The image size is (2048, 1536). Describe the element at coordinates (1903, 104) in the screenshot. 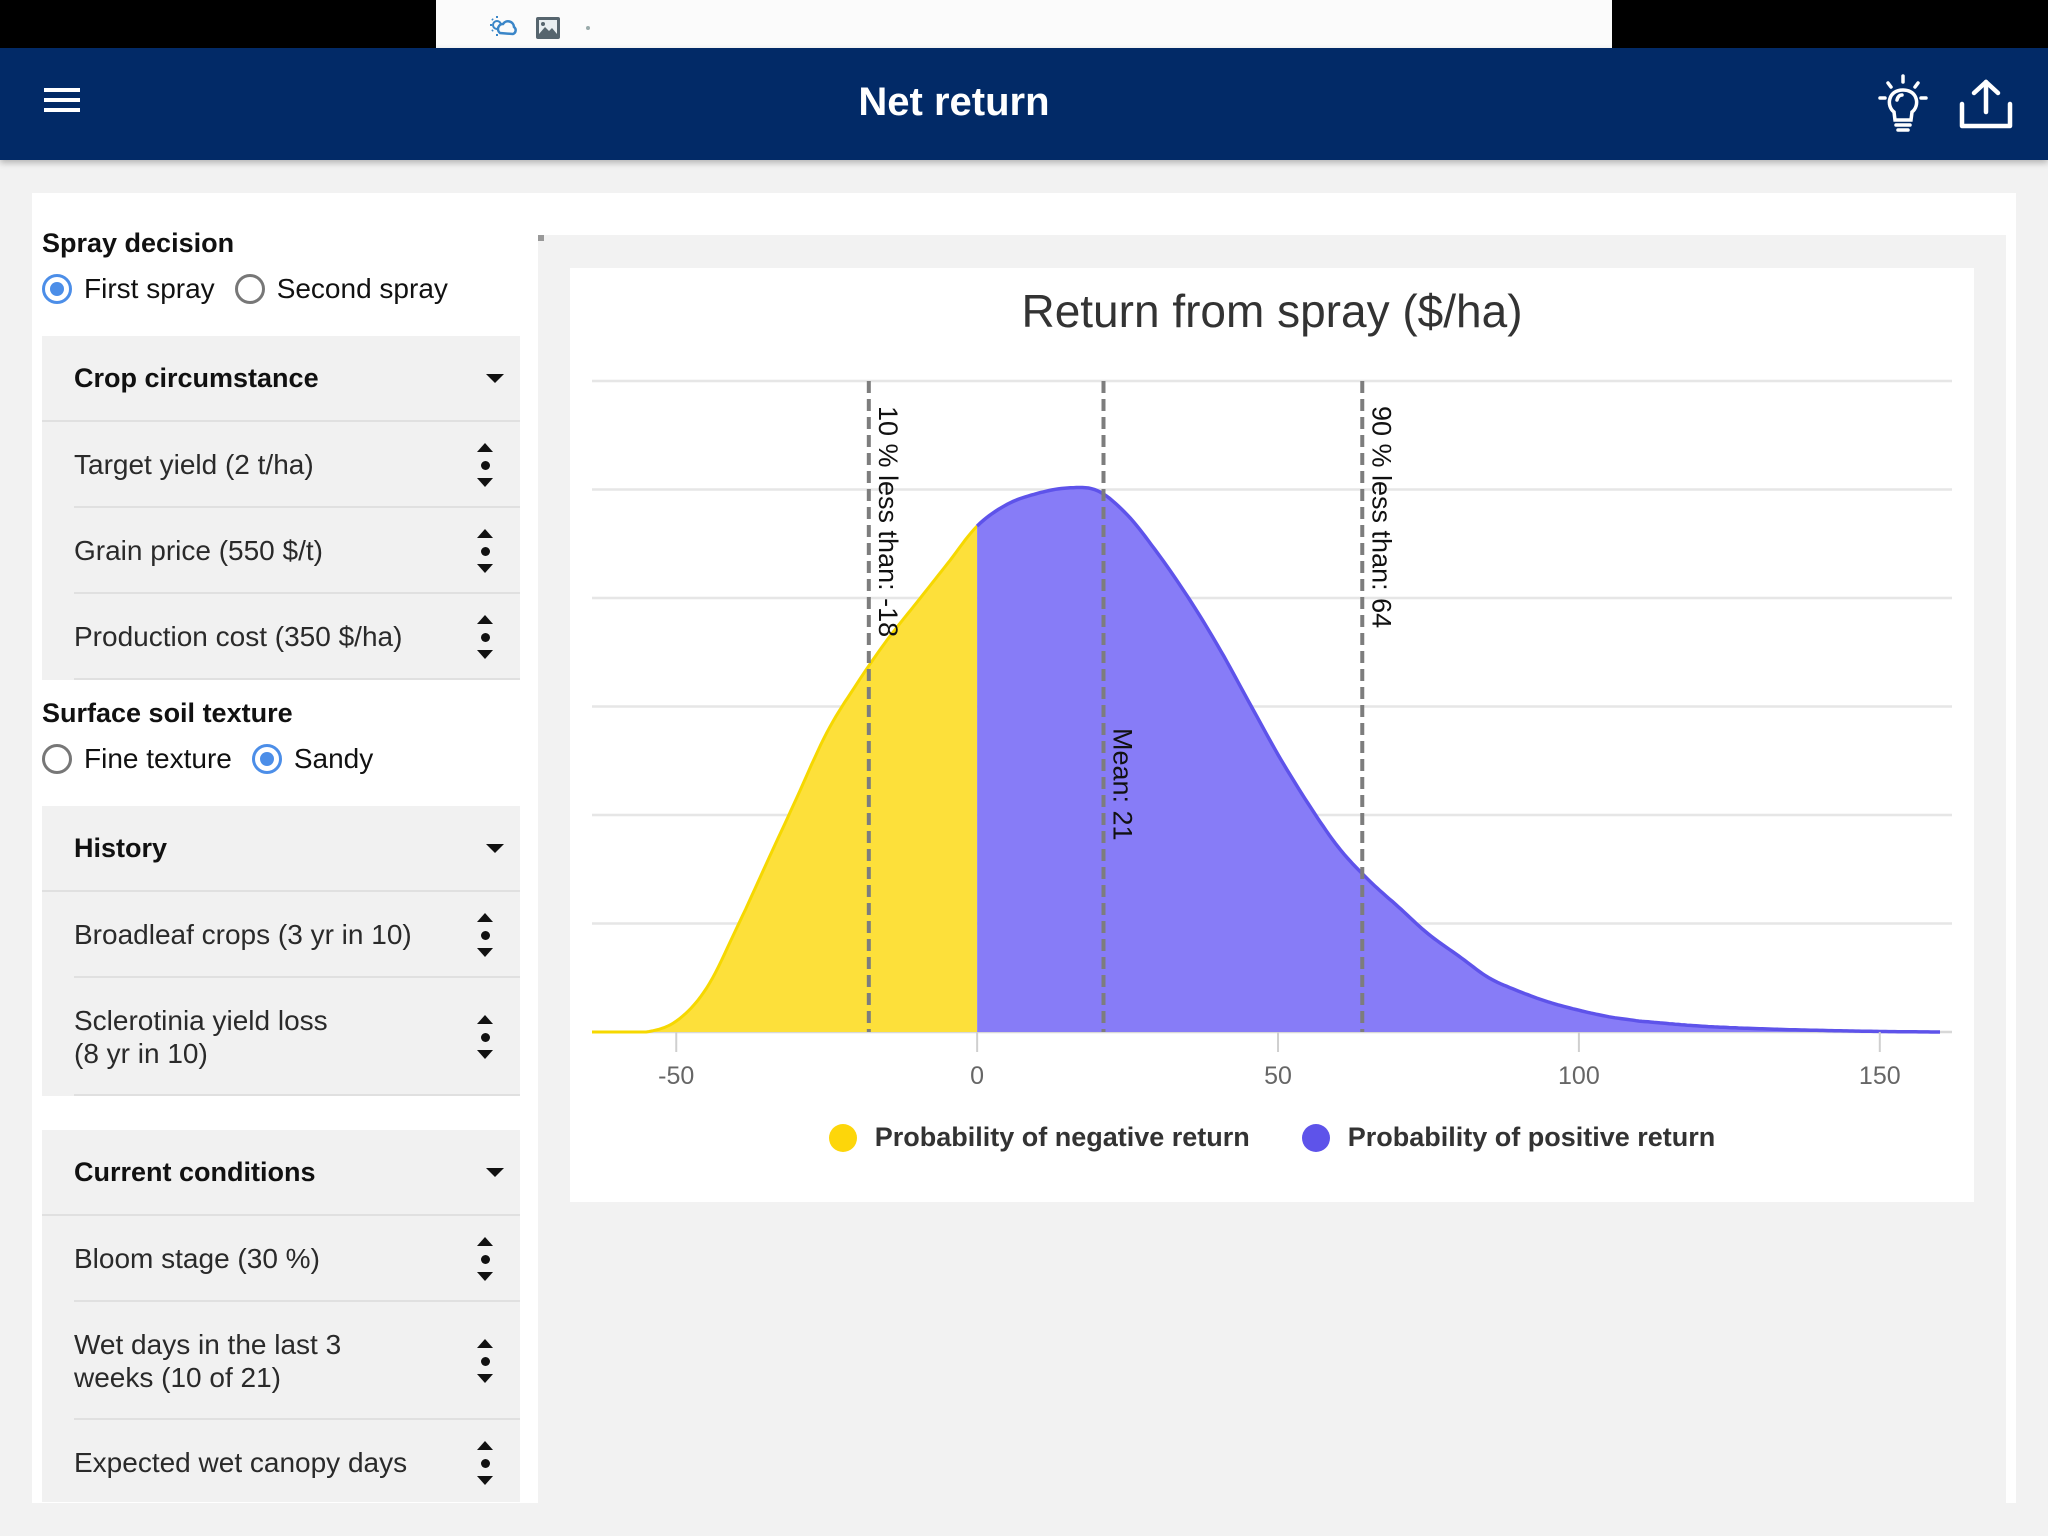

I see `lightbulb-icon` at that location.